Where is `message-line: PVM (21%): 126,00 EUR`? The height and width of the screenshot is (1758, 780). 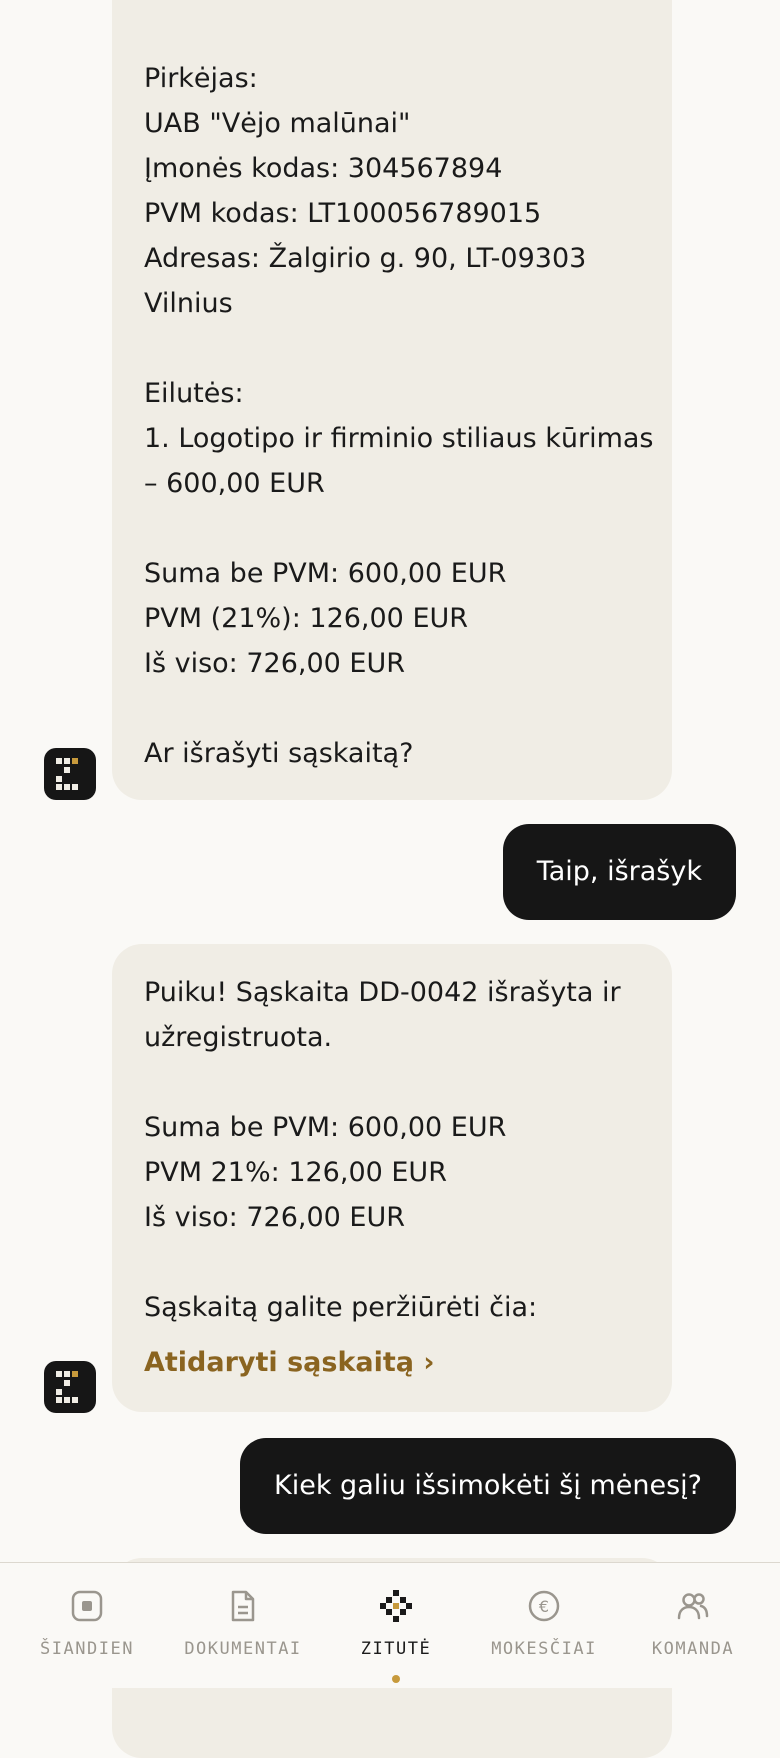
message-line: PVM (21%): 126,00 EUR is located at coordinates (306, 618).